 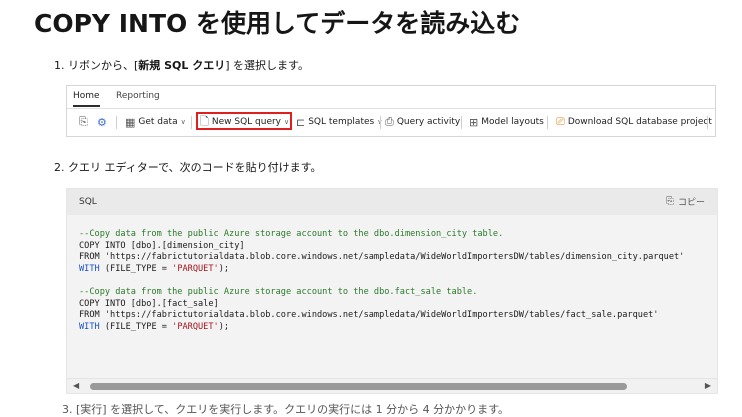 I want to click on get-data-button: ▦ Get data ∨, so click(x=155, y=122).